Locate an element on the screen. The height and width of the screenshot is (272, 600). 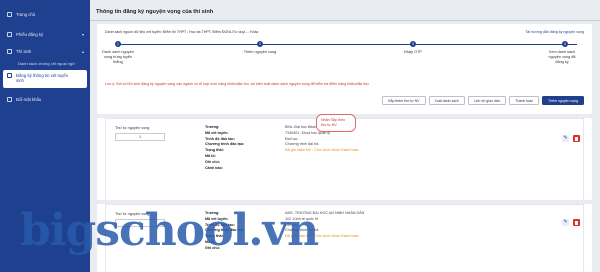
export-list-button: Xuất danh sách is located at coordinates (446, 100).